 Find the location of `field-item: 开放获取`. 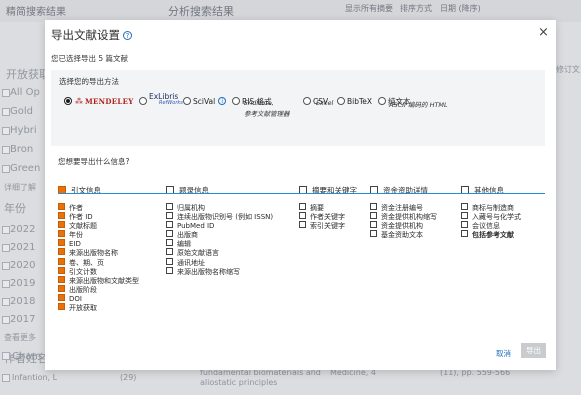

field-item: 开放获取 is located at coordinates (98, 306).